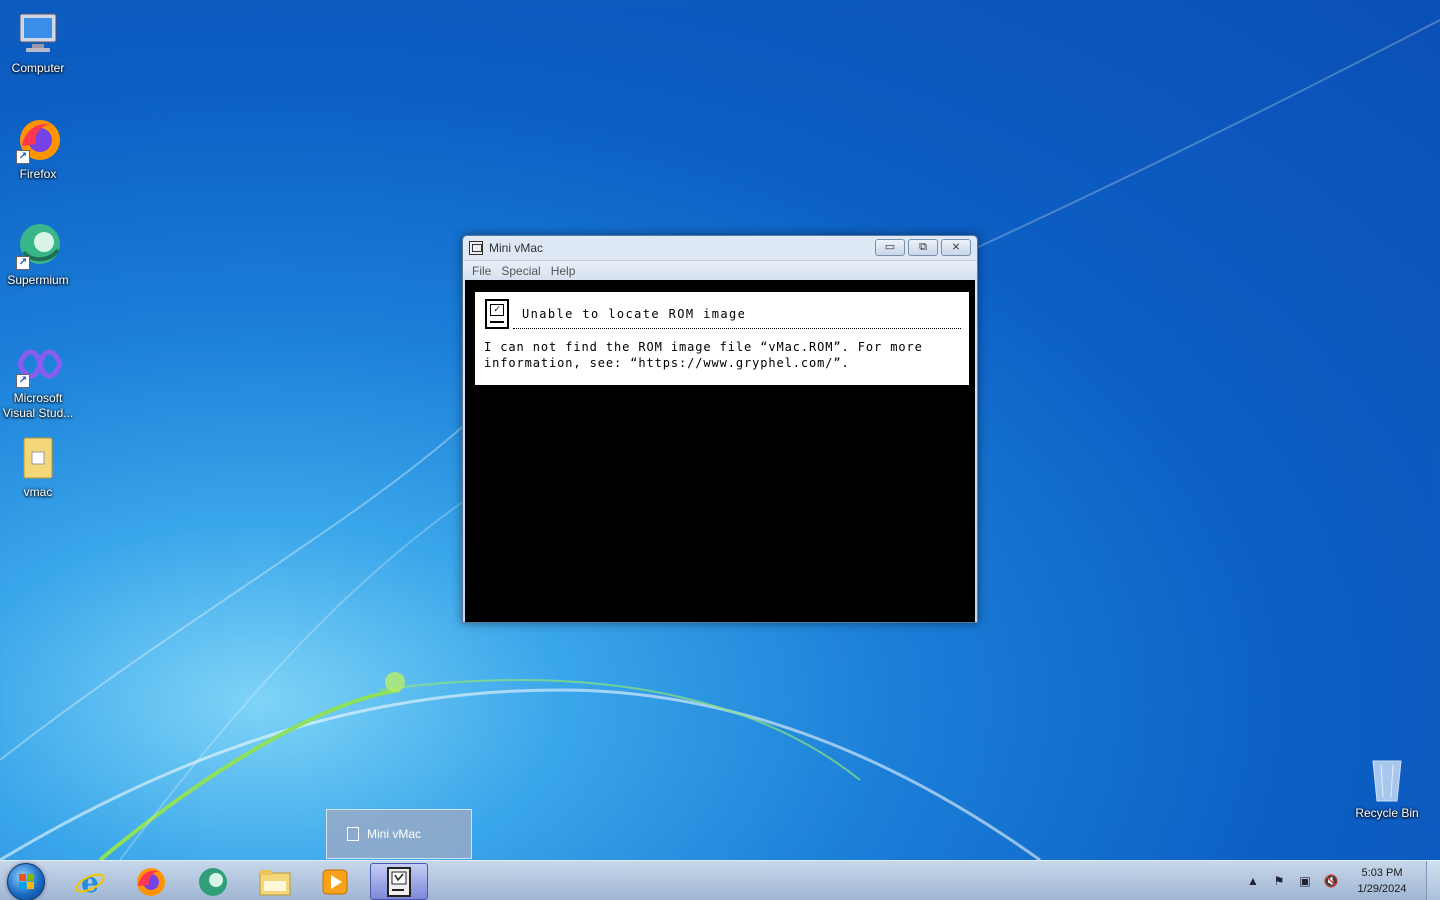 The height and width of the screenshot is (900, 1440). I want to click on taskbar-mini-vmac, so click(399, 881).